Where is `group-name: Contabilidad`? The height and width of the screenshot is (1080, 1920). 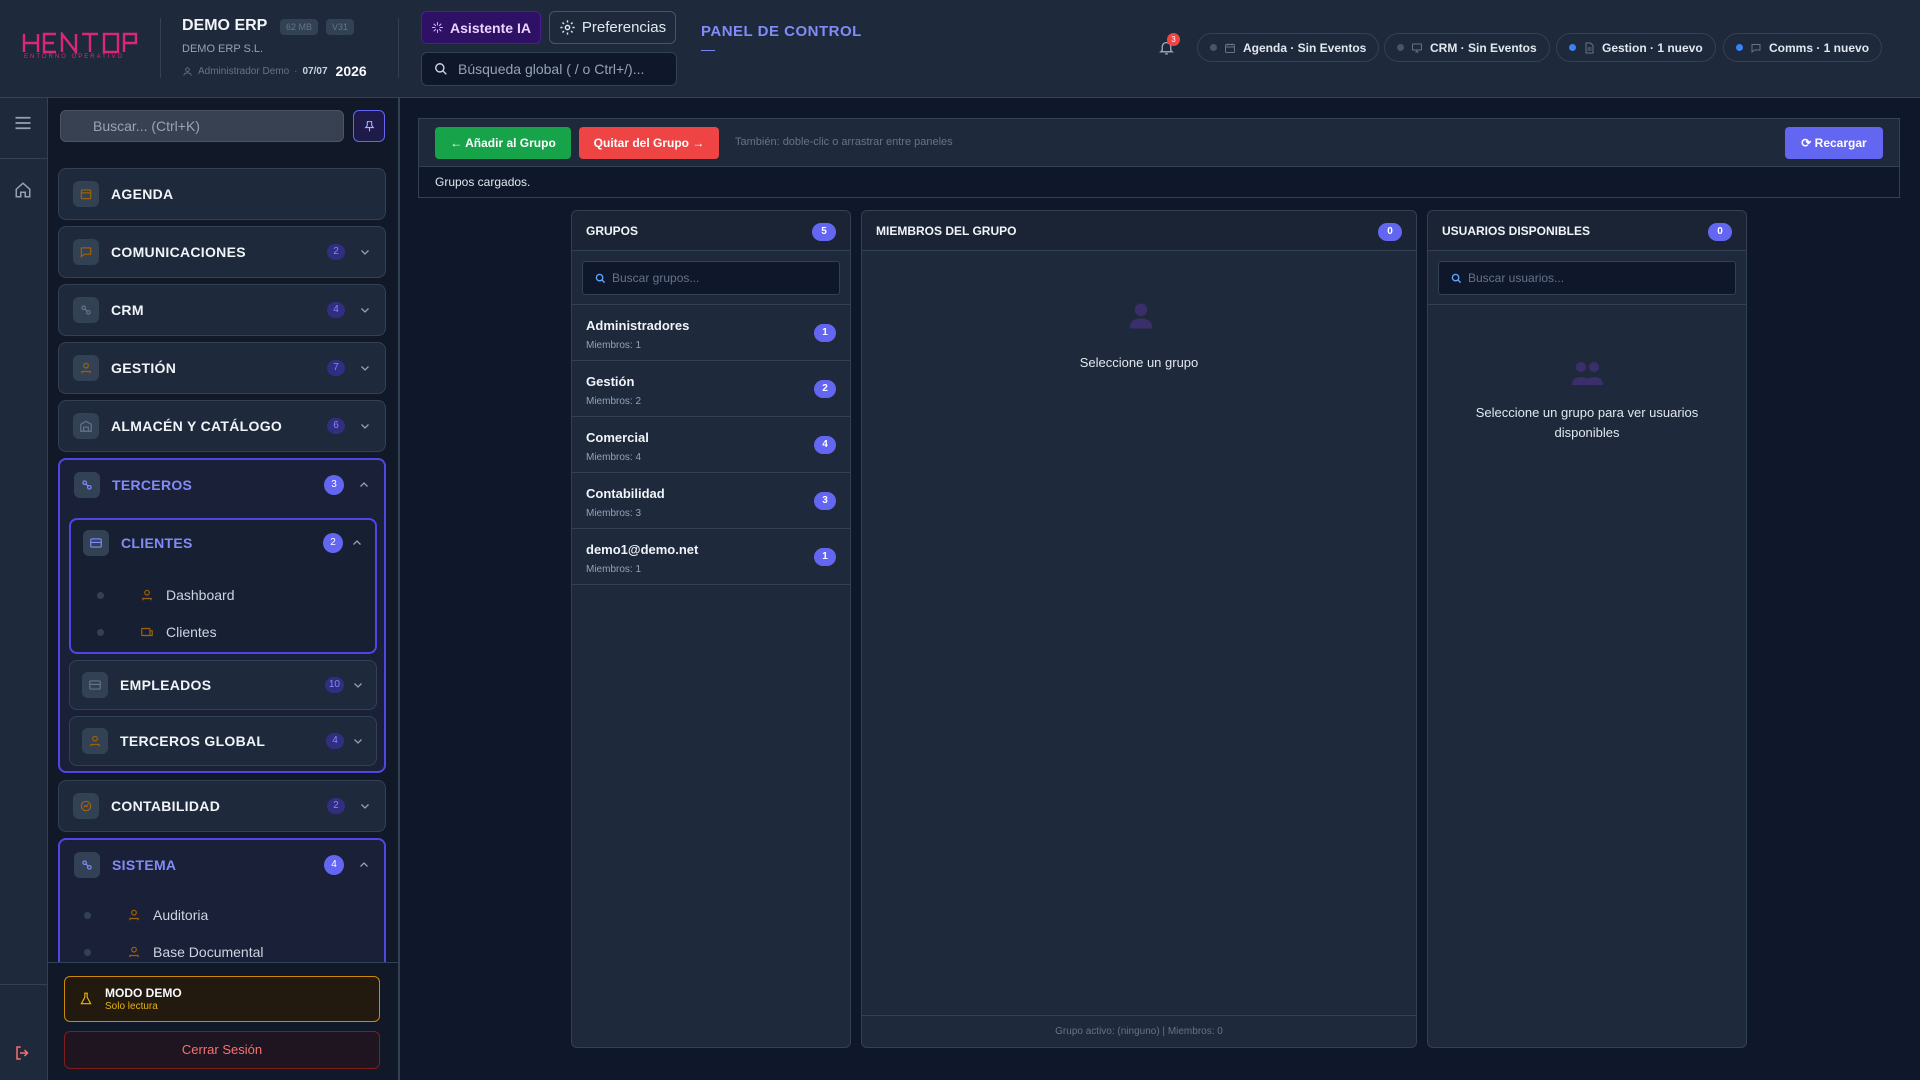
group-name: Contabilidad is located at coordinates (625, 493).